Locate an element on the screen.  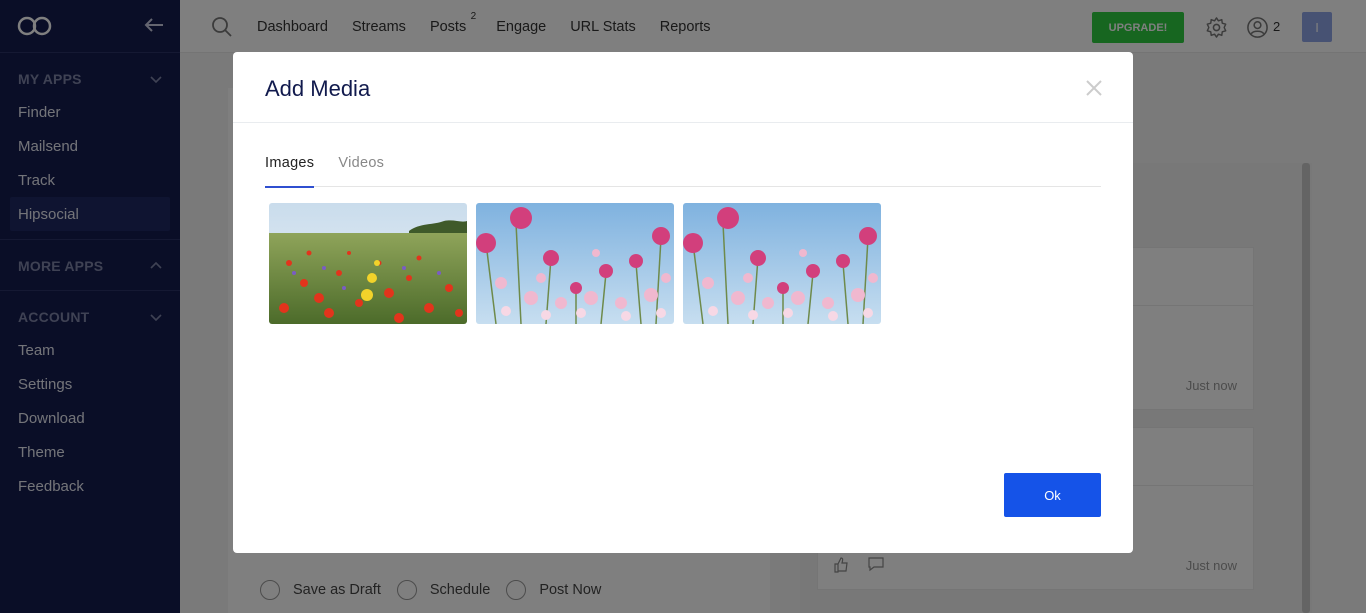
tab-videos: Videos is located at coordinates (361, 163).